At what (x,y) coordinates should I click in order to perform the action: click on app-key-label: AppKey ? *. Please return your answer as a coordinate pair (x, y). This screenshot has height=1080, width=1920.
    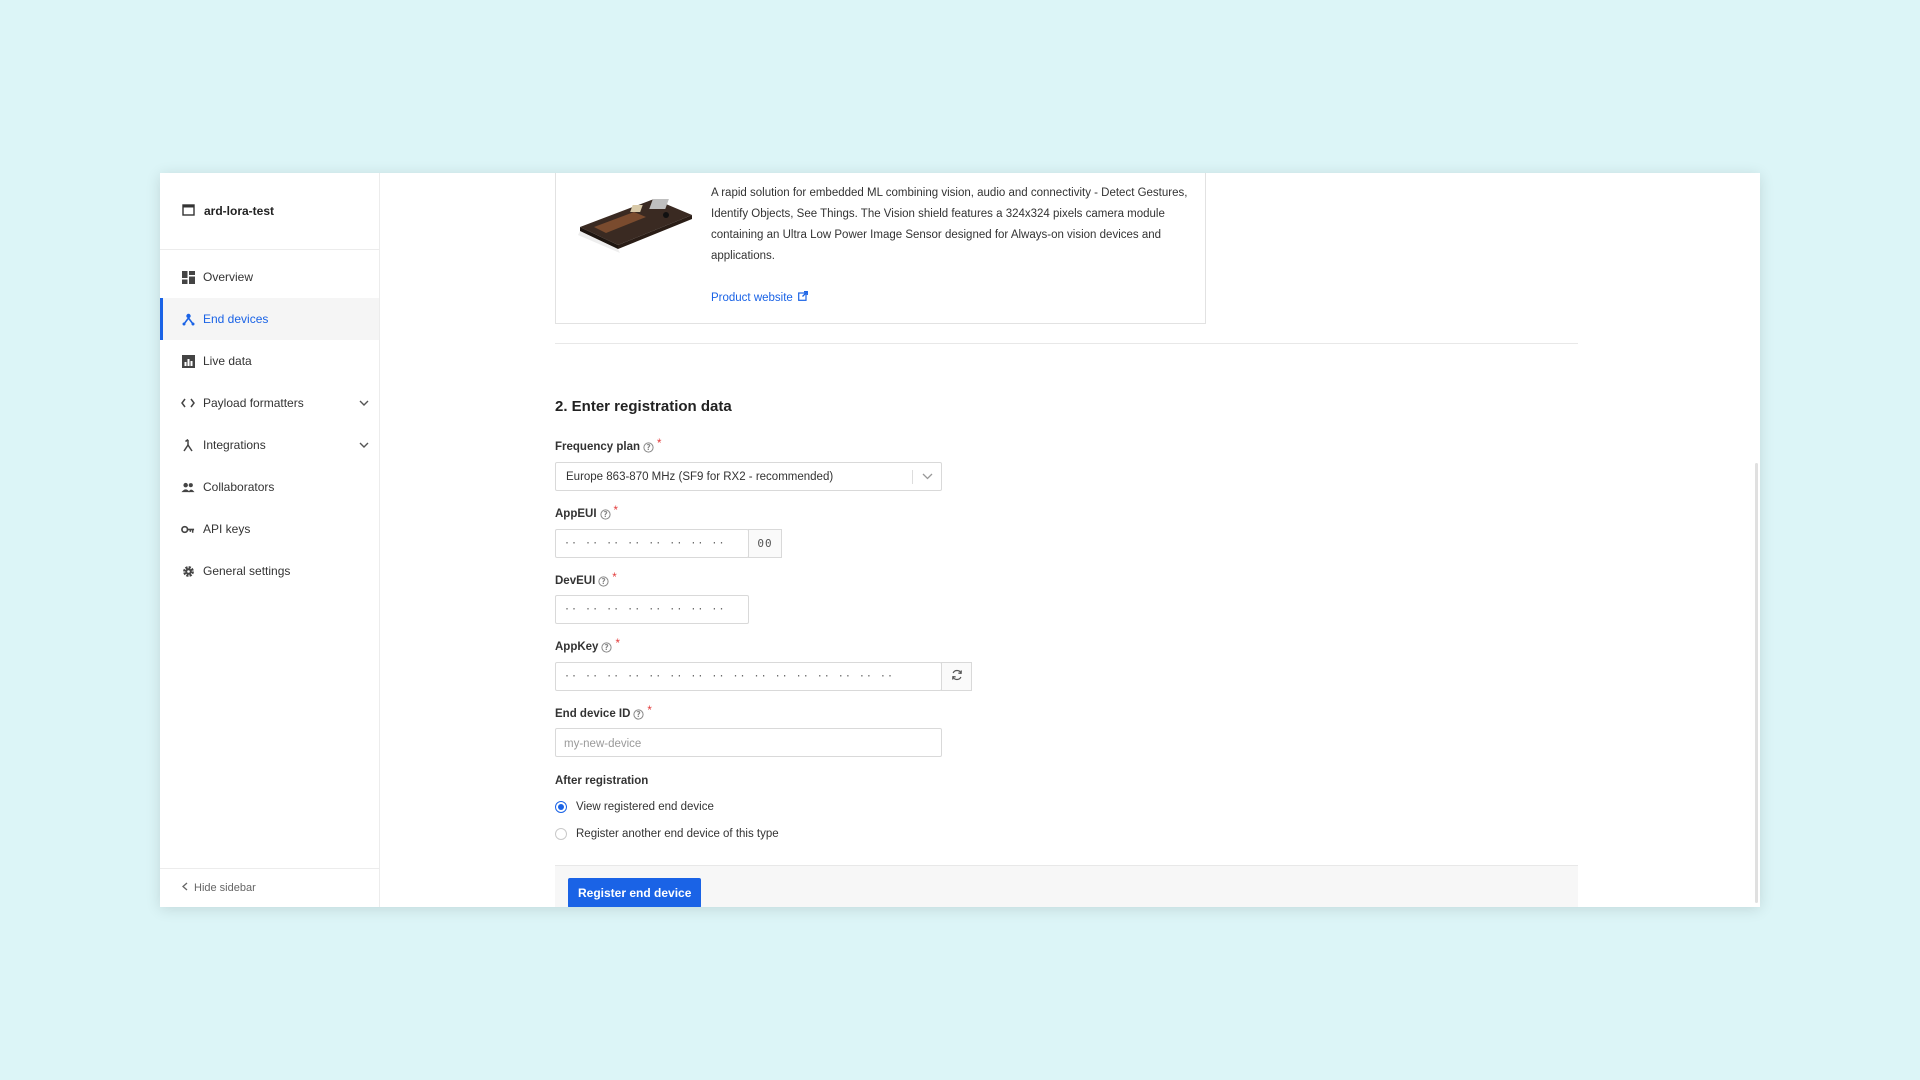
    Looking at the image, I should click on (587, 645).